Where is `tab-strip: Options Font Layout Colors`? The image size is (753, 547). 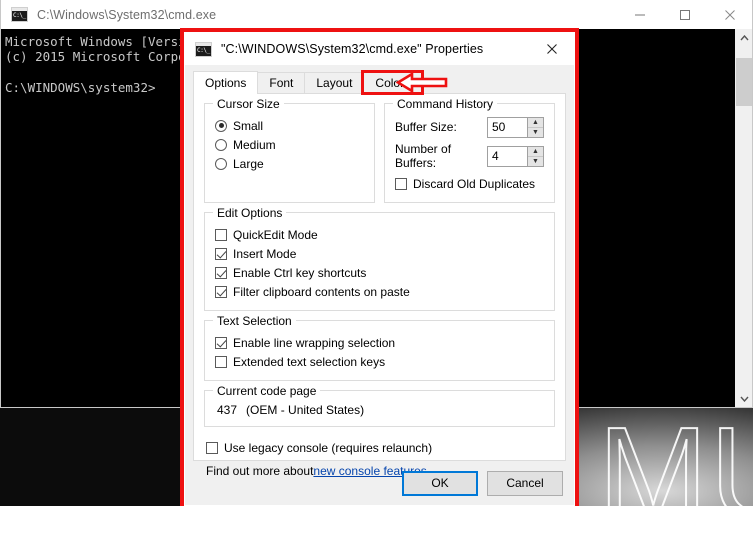
tab-strip: Options Font Layout Colors is located at coordinates (383, 82).